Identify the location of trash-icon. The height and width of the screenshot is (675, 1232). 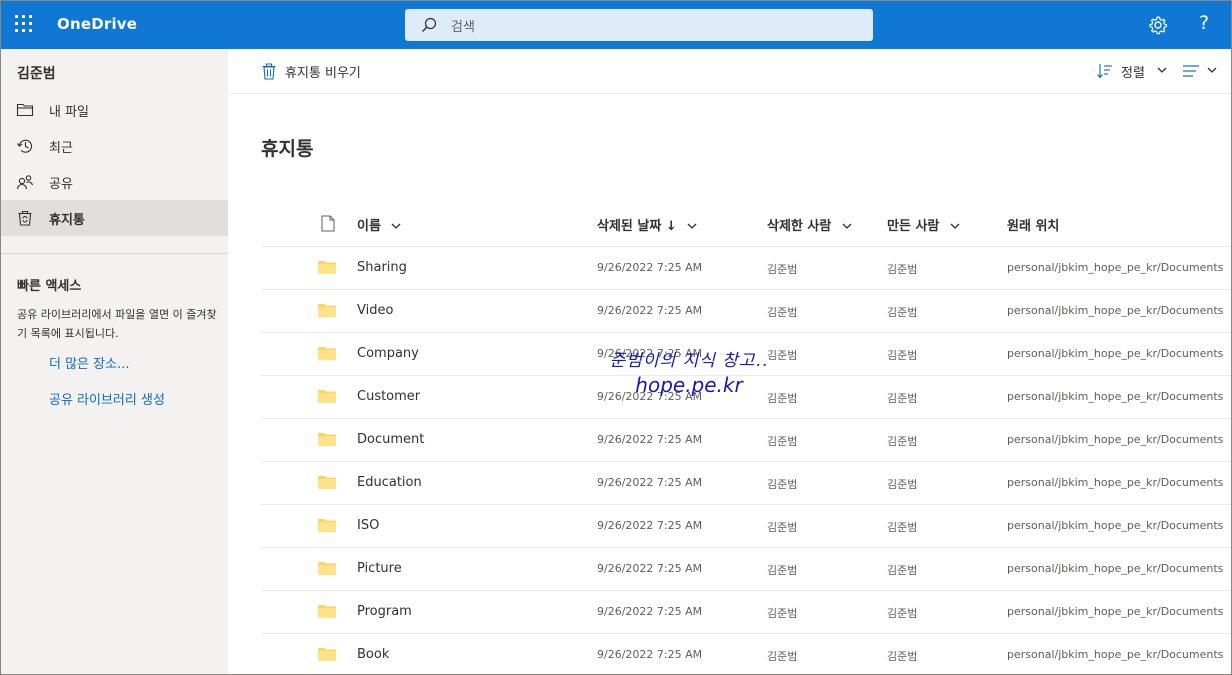
(269, 71).